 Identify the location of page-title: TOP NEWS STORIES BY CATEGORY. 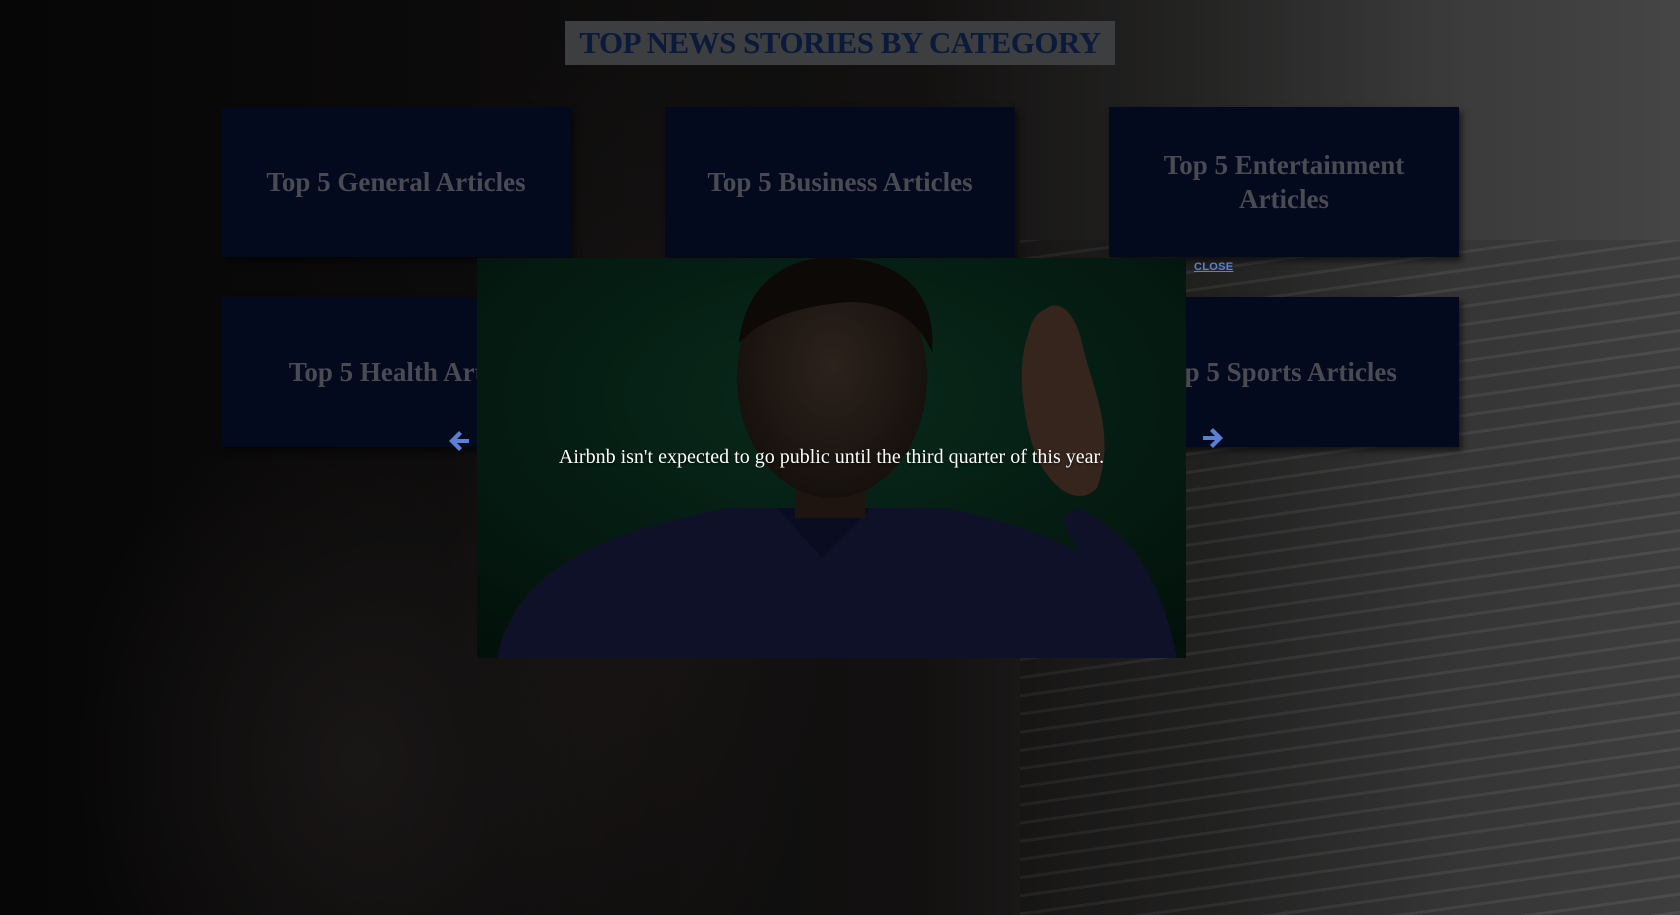
(840, 42).